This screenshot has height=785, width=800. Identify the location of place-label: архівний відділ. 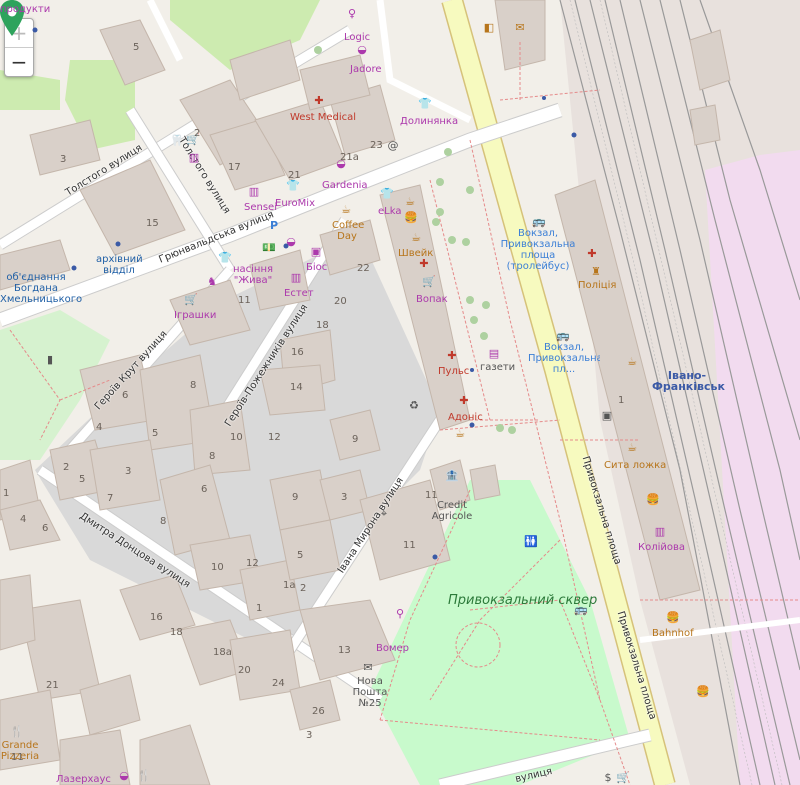
(119, 265).